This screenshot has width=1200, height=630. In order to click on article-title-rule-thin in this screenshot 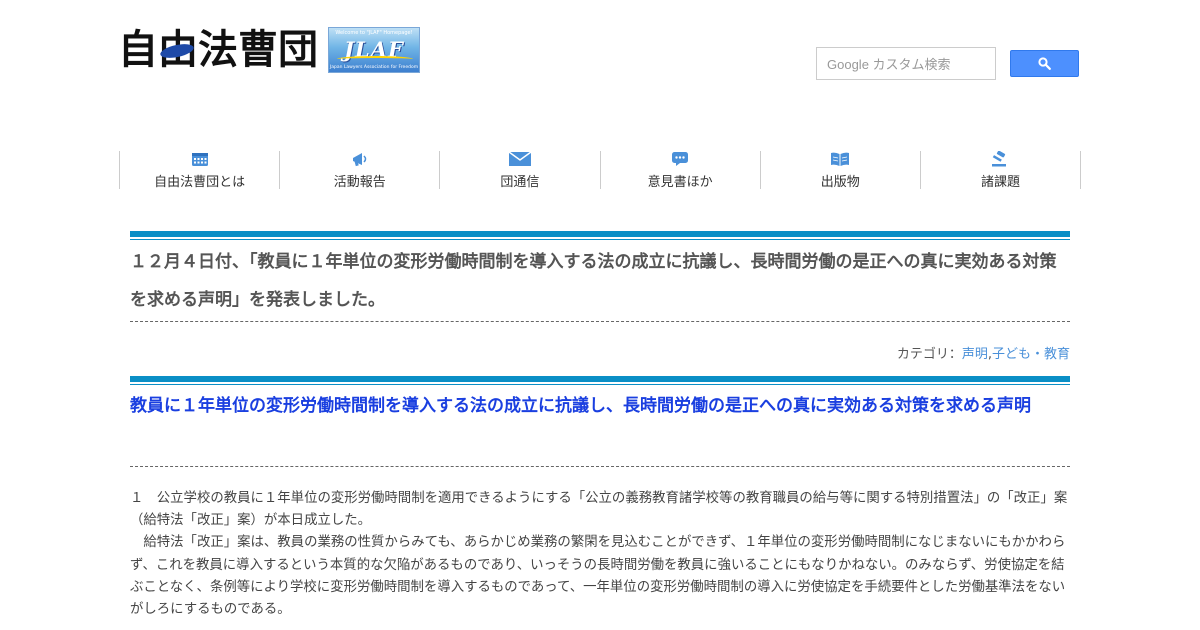, I will do `click(600, 384)`.